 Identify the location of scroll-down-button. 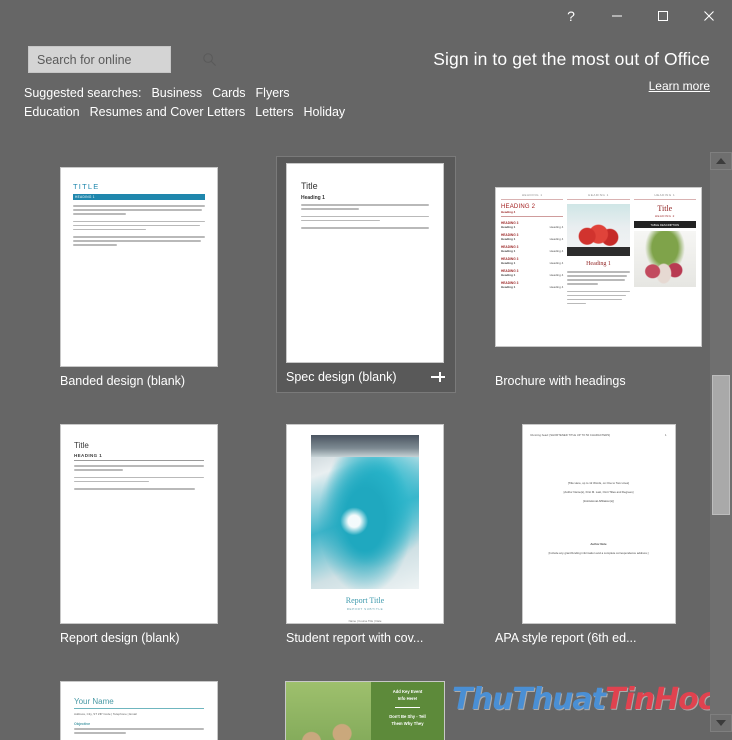
(721, 723).